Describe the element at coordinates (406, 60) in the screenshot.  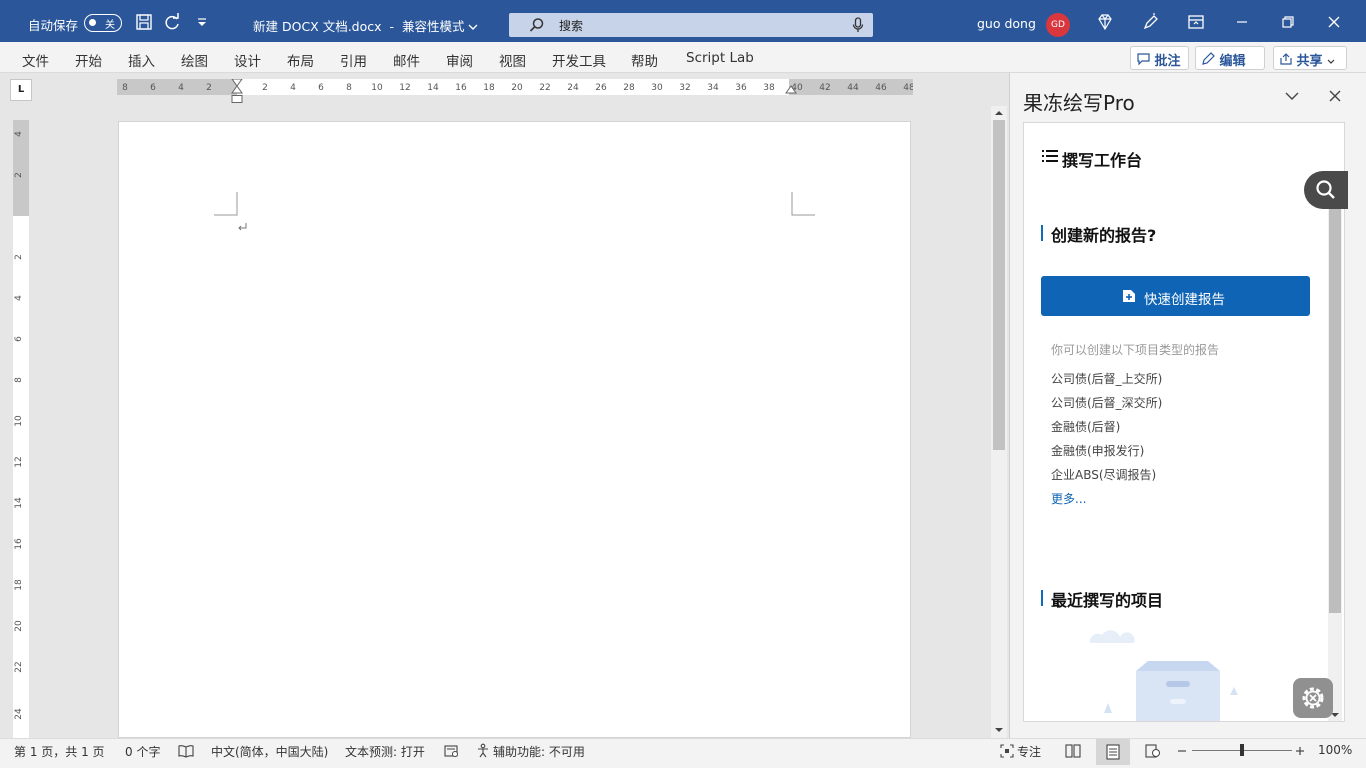
I see `tab-mailings: 邮件` at that location.